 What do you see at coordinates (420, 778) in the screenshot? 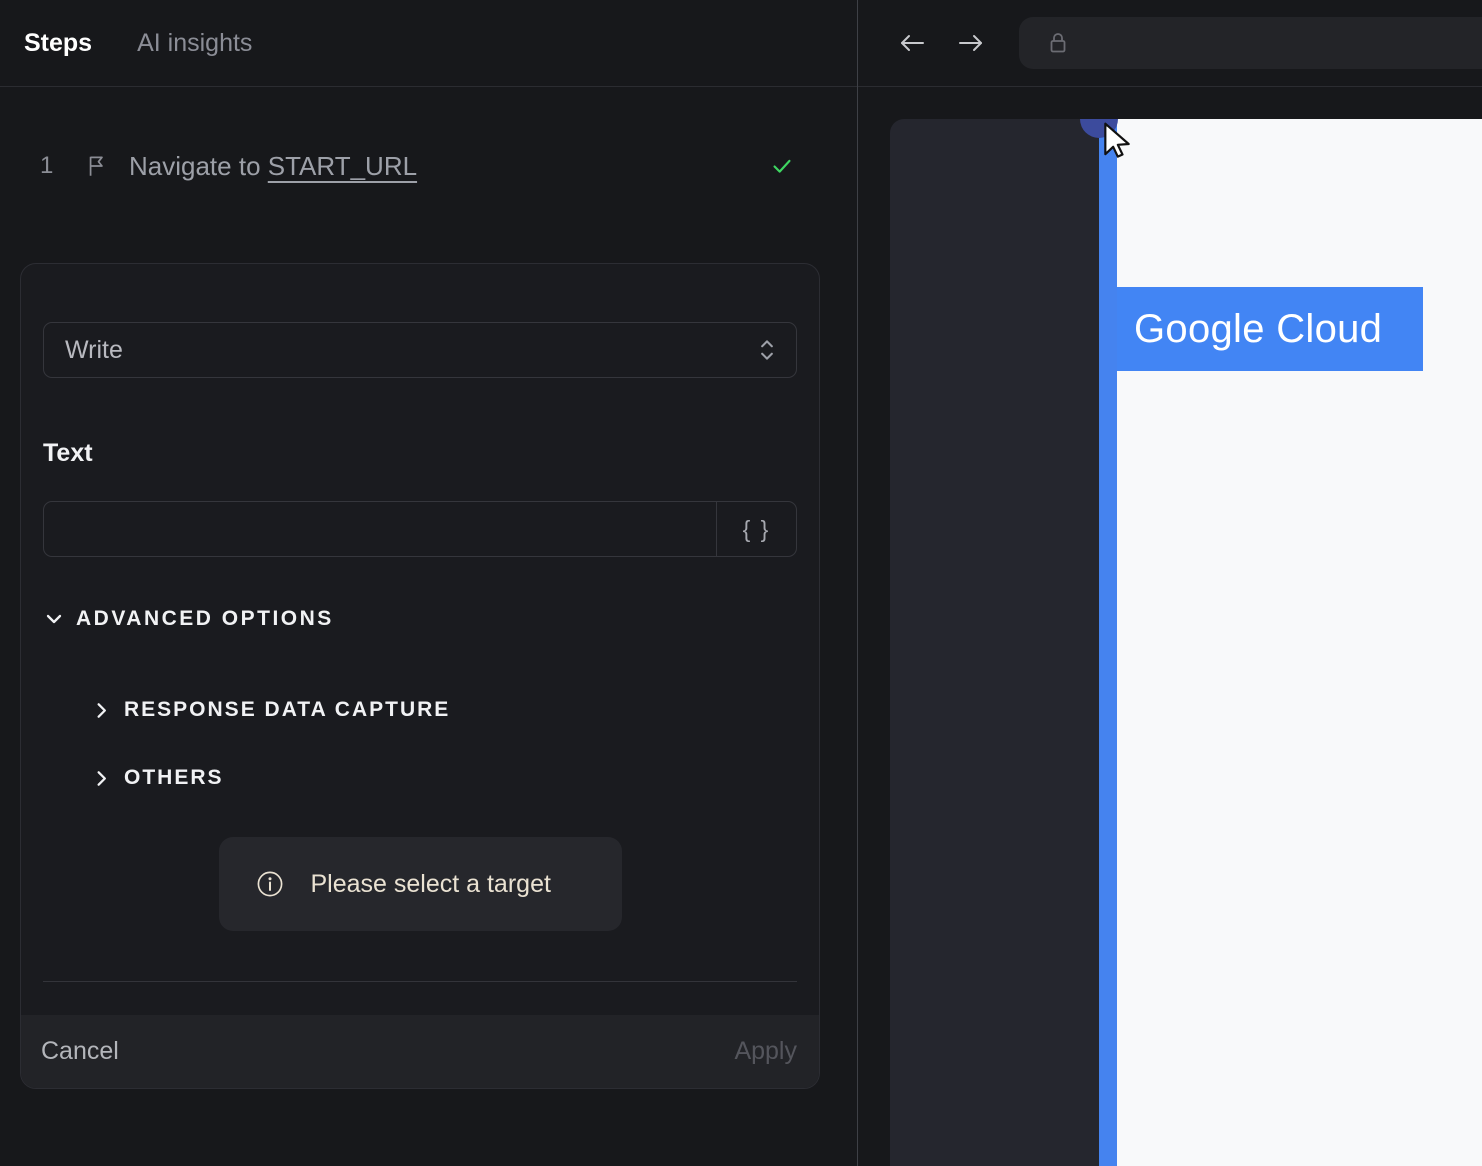
I see `others-toggle: OTHERS` at bounding box center [420, 778].